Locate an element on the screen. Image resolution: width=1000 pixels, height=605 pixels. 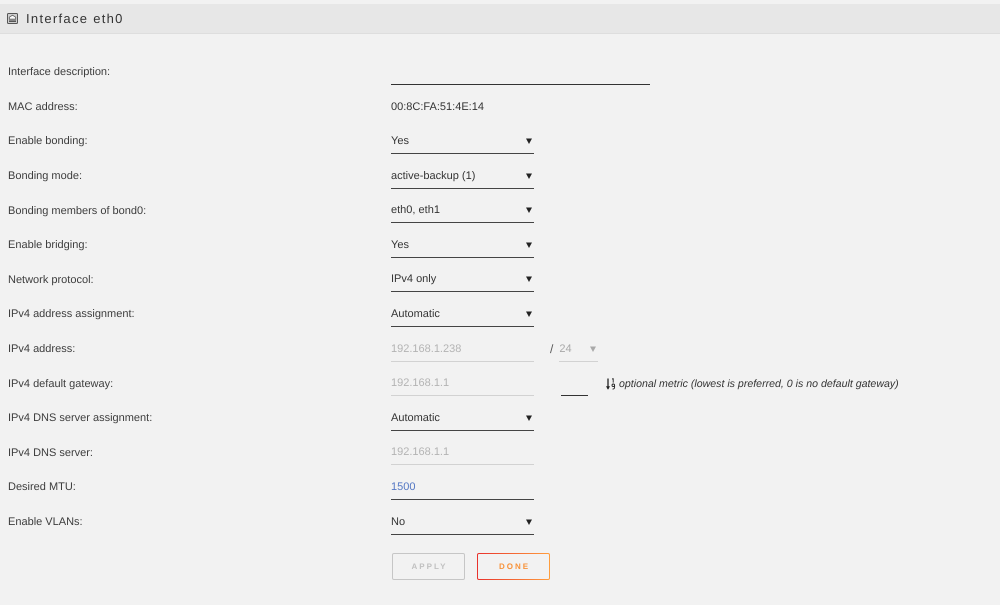
sort-numeric-icon is located at coordinates (611, 384).